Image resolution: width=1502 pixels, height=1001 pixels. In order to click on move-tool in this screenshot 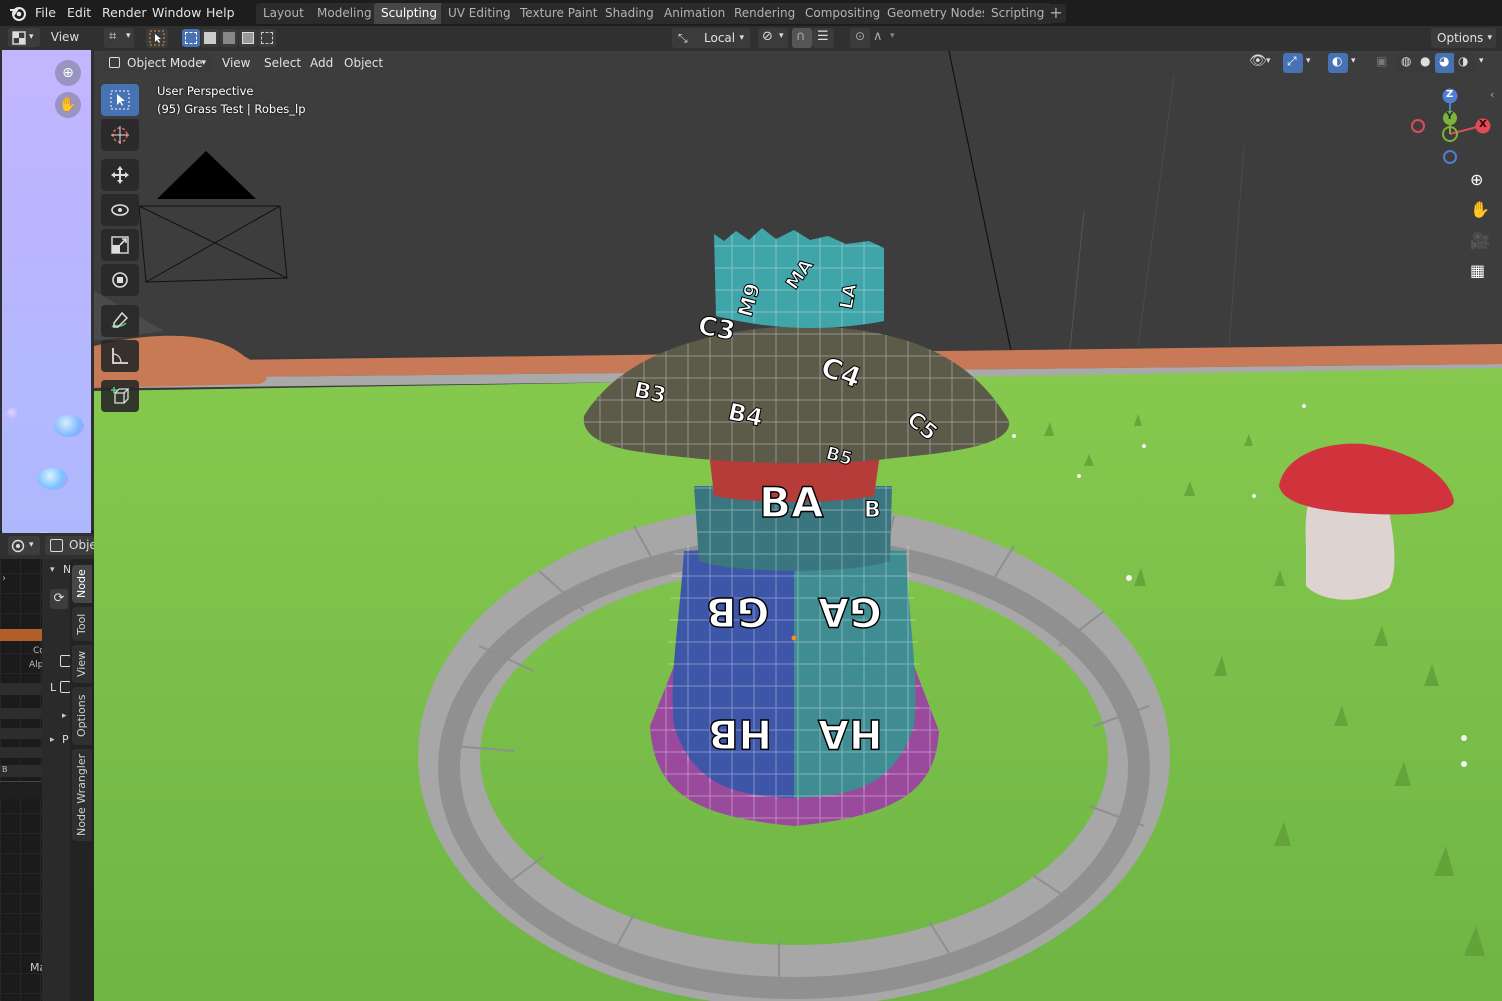, I will do `click(120, 175)`.